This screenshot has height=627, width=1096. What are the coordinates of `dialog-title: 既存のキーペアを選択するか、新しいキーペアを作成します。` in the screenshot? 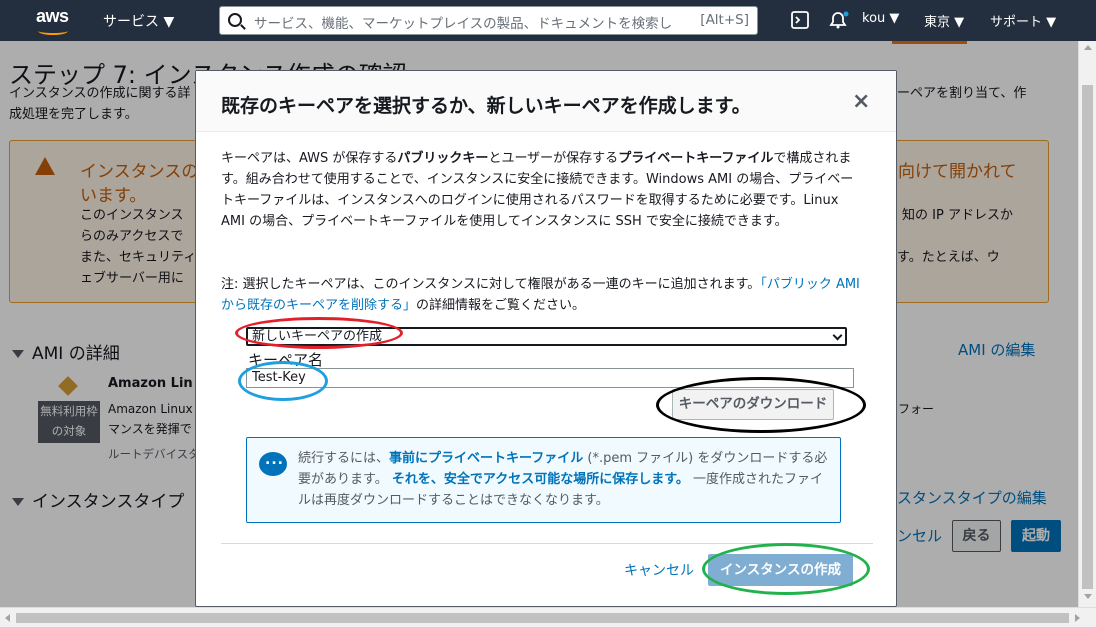 It's located at (486, 106).